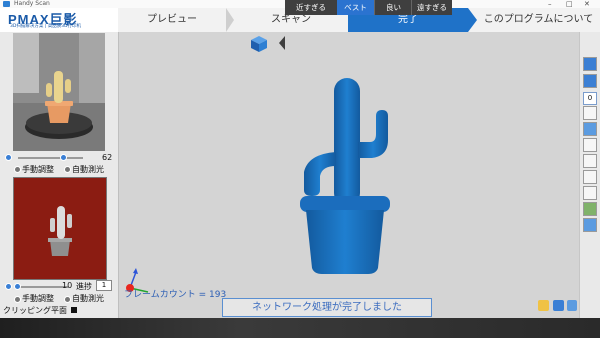 This screenshot has width=600, height=338. What do you see at coordinates (572, 305) in the screenshot?
I see `save-icon` at bounding box center [572, 305].